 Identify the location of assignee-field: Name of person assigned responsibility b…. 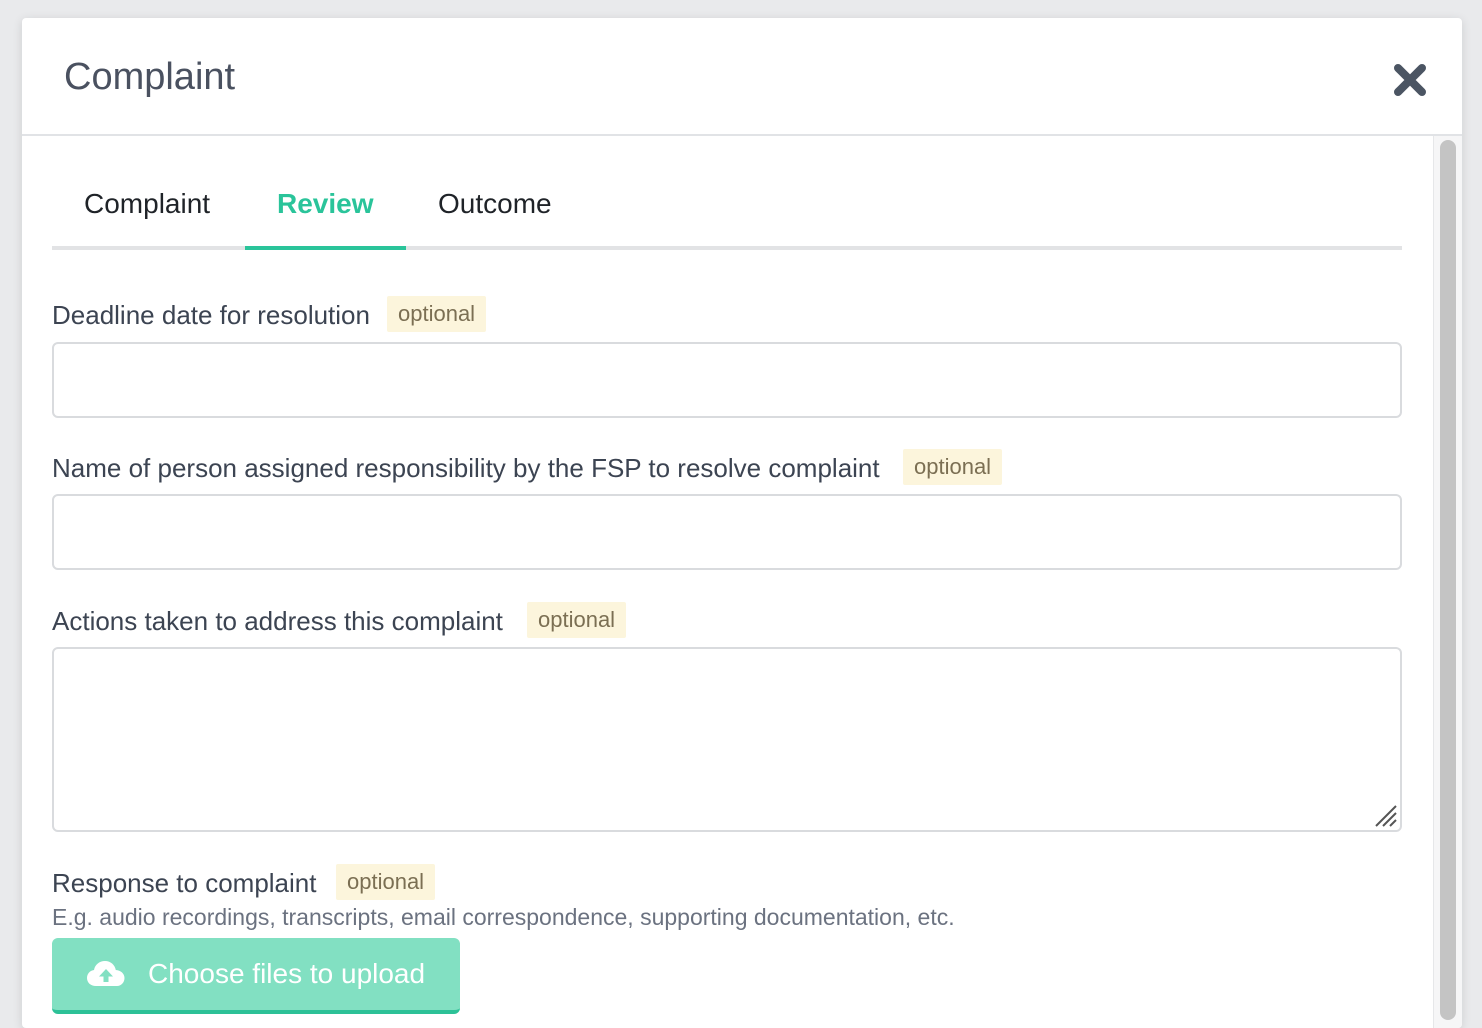
(727, 509).